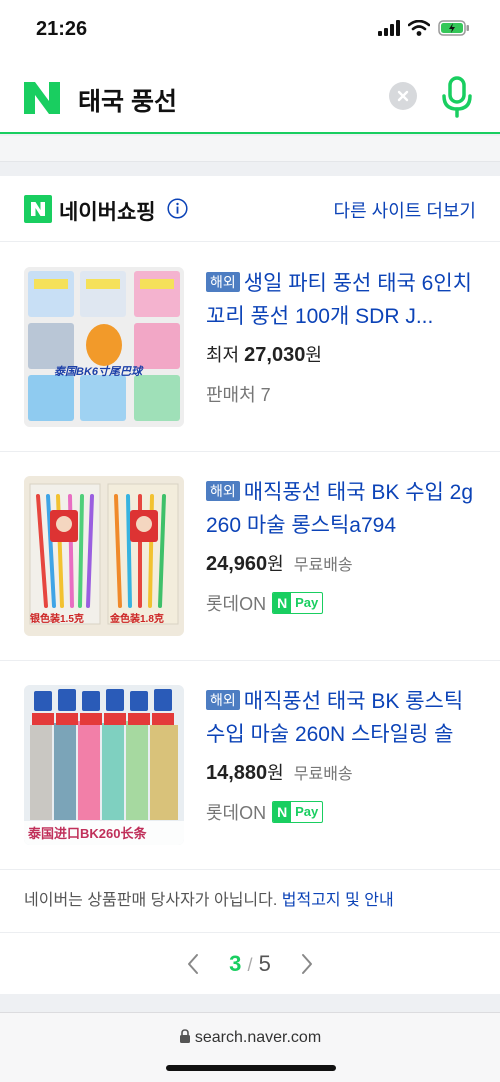 This screenshot has width=500, height=1082. I want to click on search-header: 태국 풍선, so click(250, 97).